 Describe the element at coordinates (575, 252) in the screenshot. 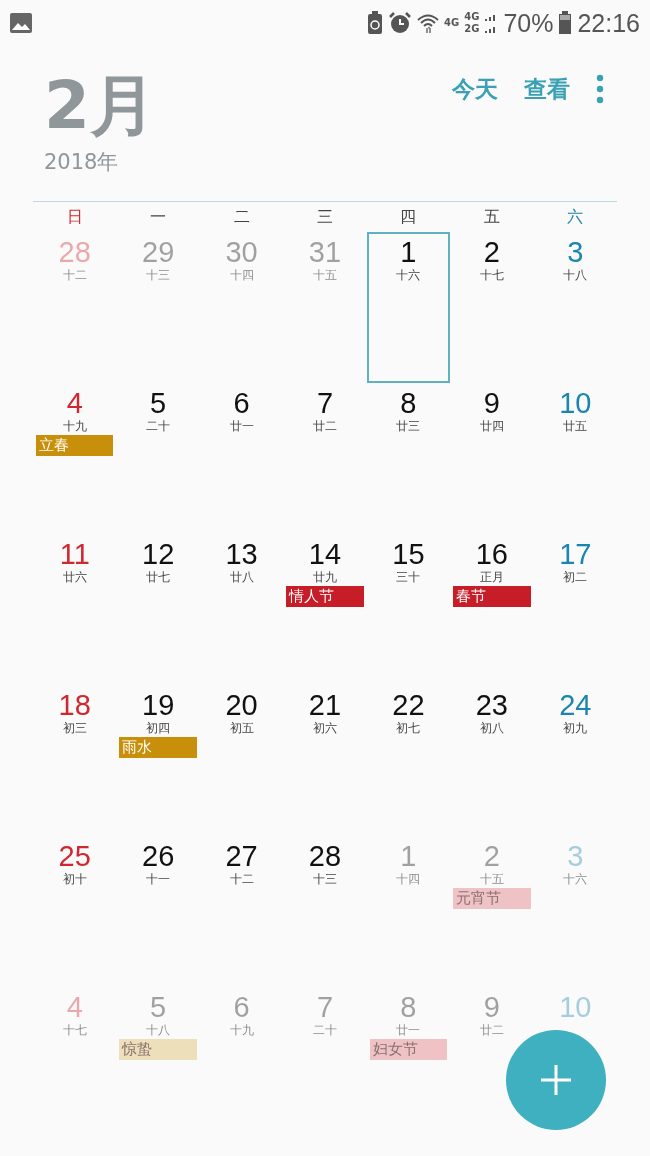

I see `day-number: 3` at that location.